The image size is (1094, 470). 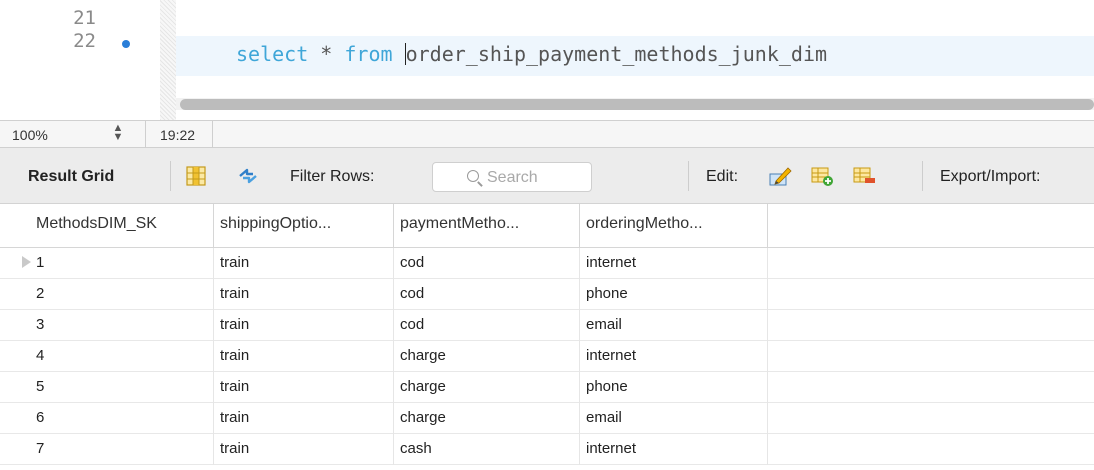 I want to click on breakpoint-dot-icon, so click(x=126, y=44).